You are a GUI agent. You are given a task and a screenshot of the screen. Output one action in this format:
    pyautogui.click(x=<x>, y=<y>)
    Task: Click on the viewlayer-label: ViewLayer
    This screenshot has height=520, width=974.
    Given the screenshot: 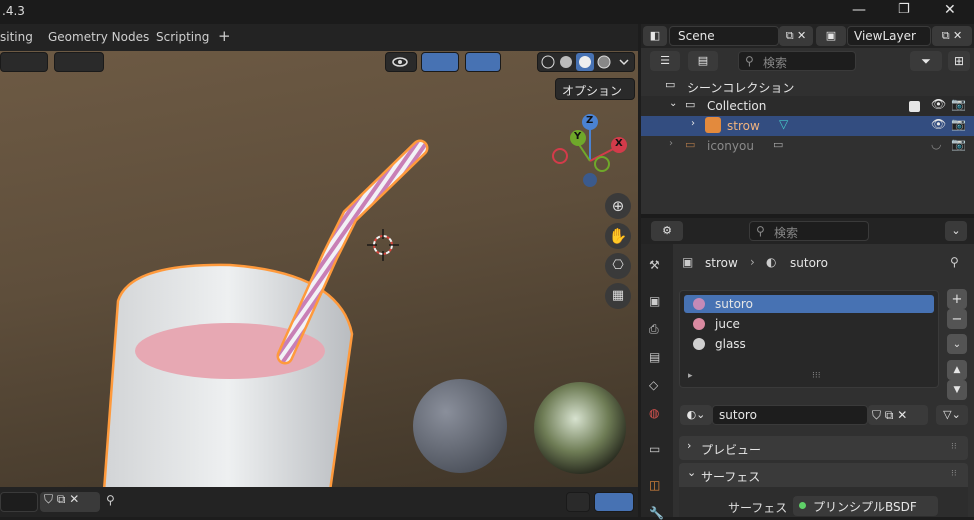 What is the action you would take?
    pyautogui.click(x=885, y=36)
    